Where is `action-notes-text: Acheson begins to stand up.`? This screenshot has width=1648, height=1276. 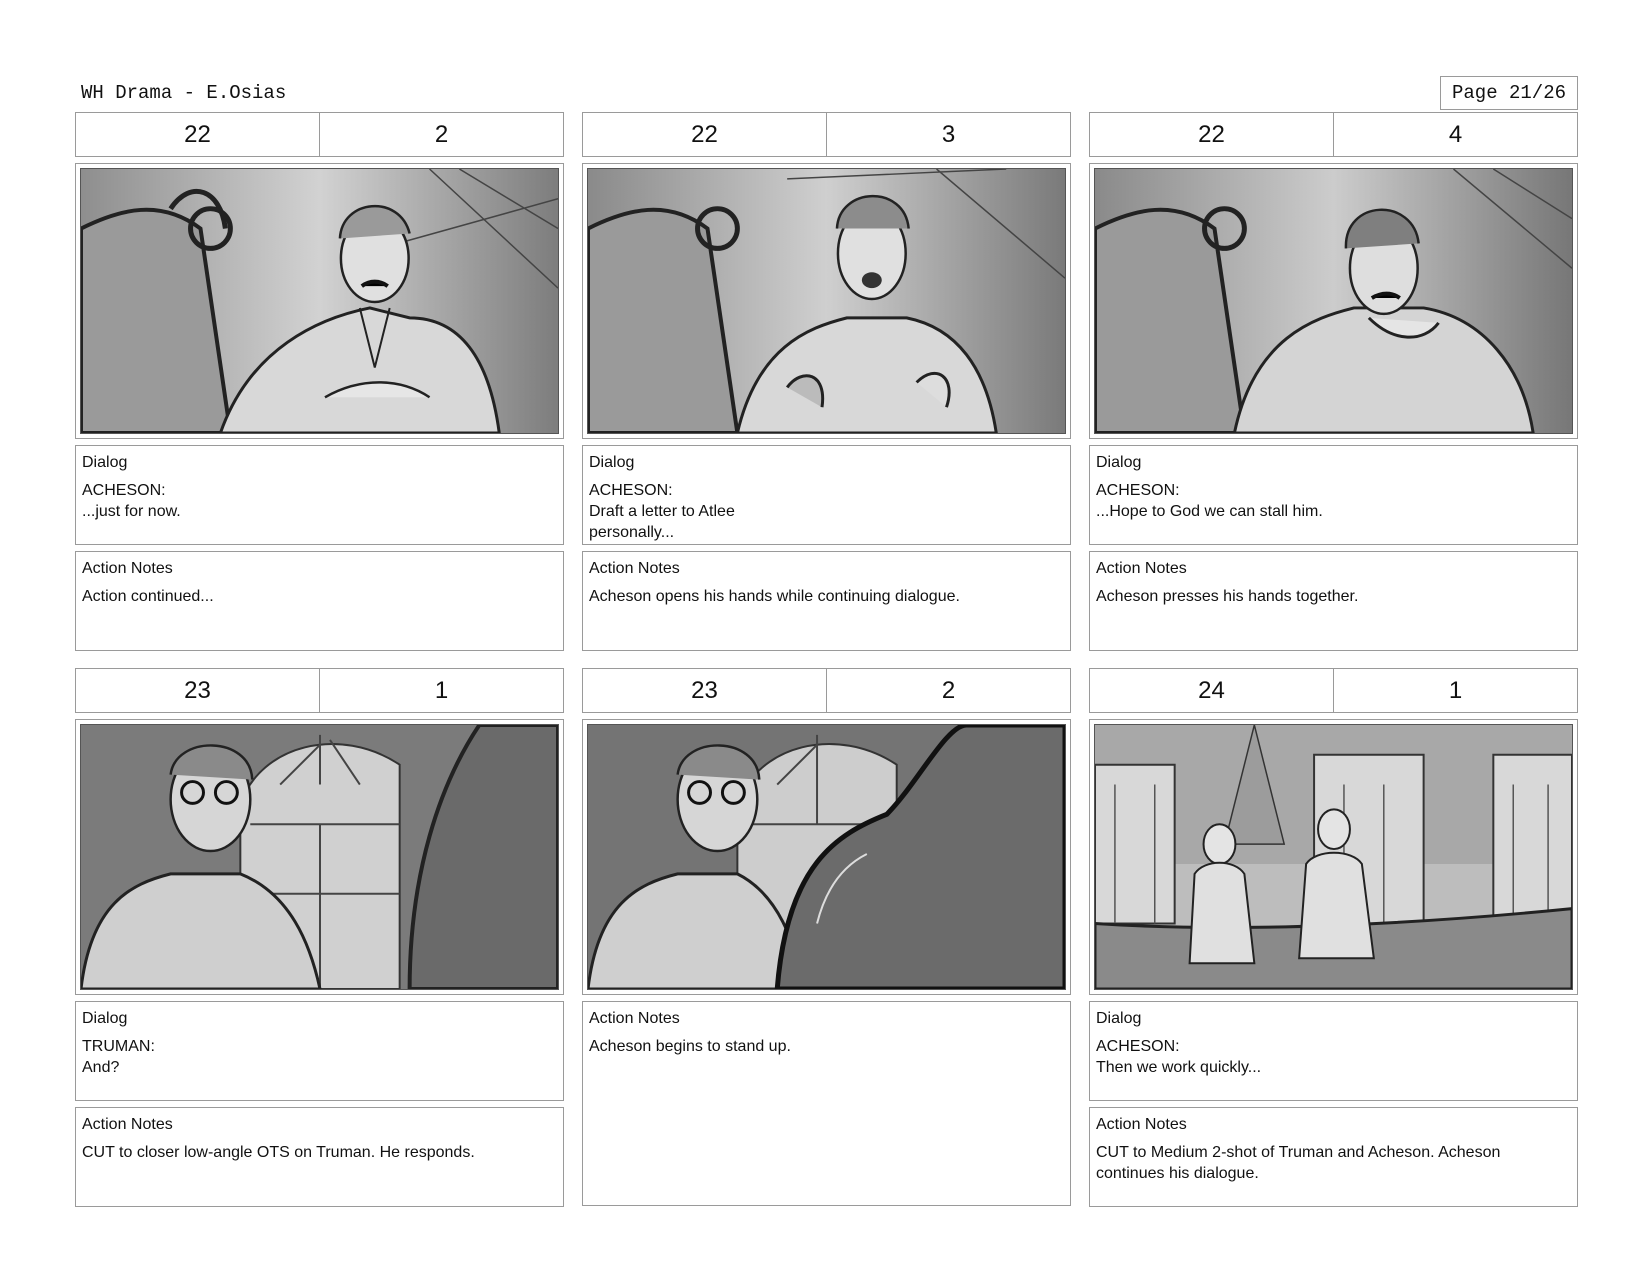 action-notes-text: Acheson begins to stand up. is located at coordinates (690, 1046).